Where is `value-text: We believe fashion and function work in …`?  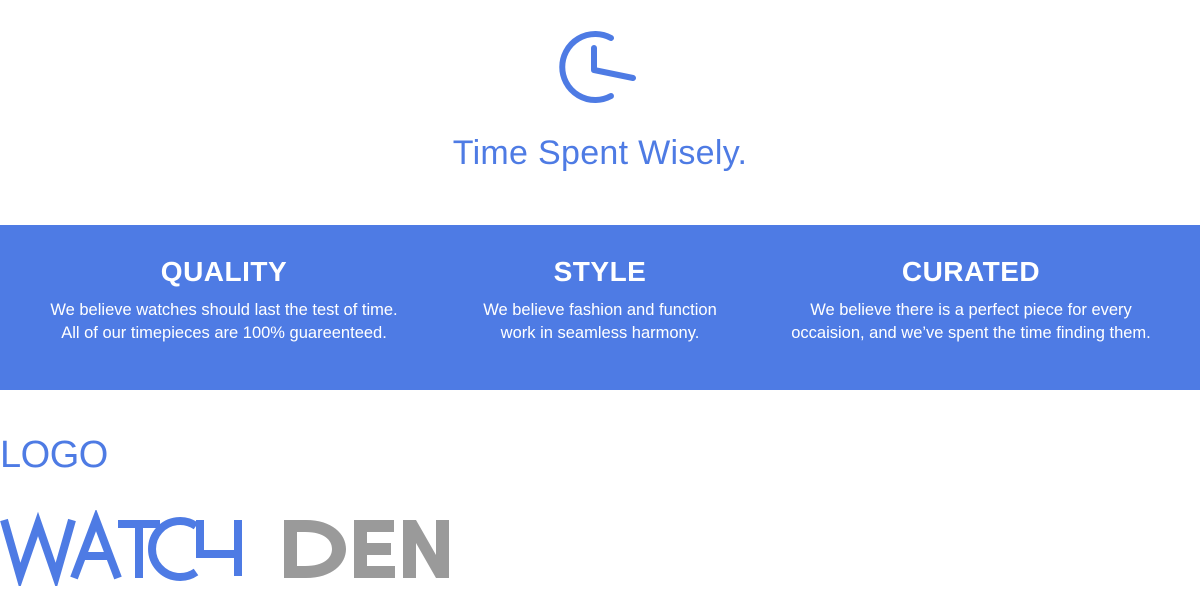
value-text: We believe fashion and function work in … is located at coordinates (600, 321).